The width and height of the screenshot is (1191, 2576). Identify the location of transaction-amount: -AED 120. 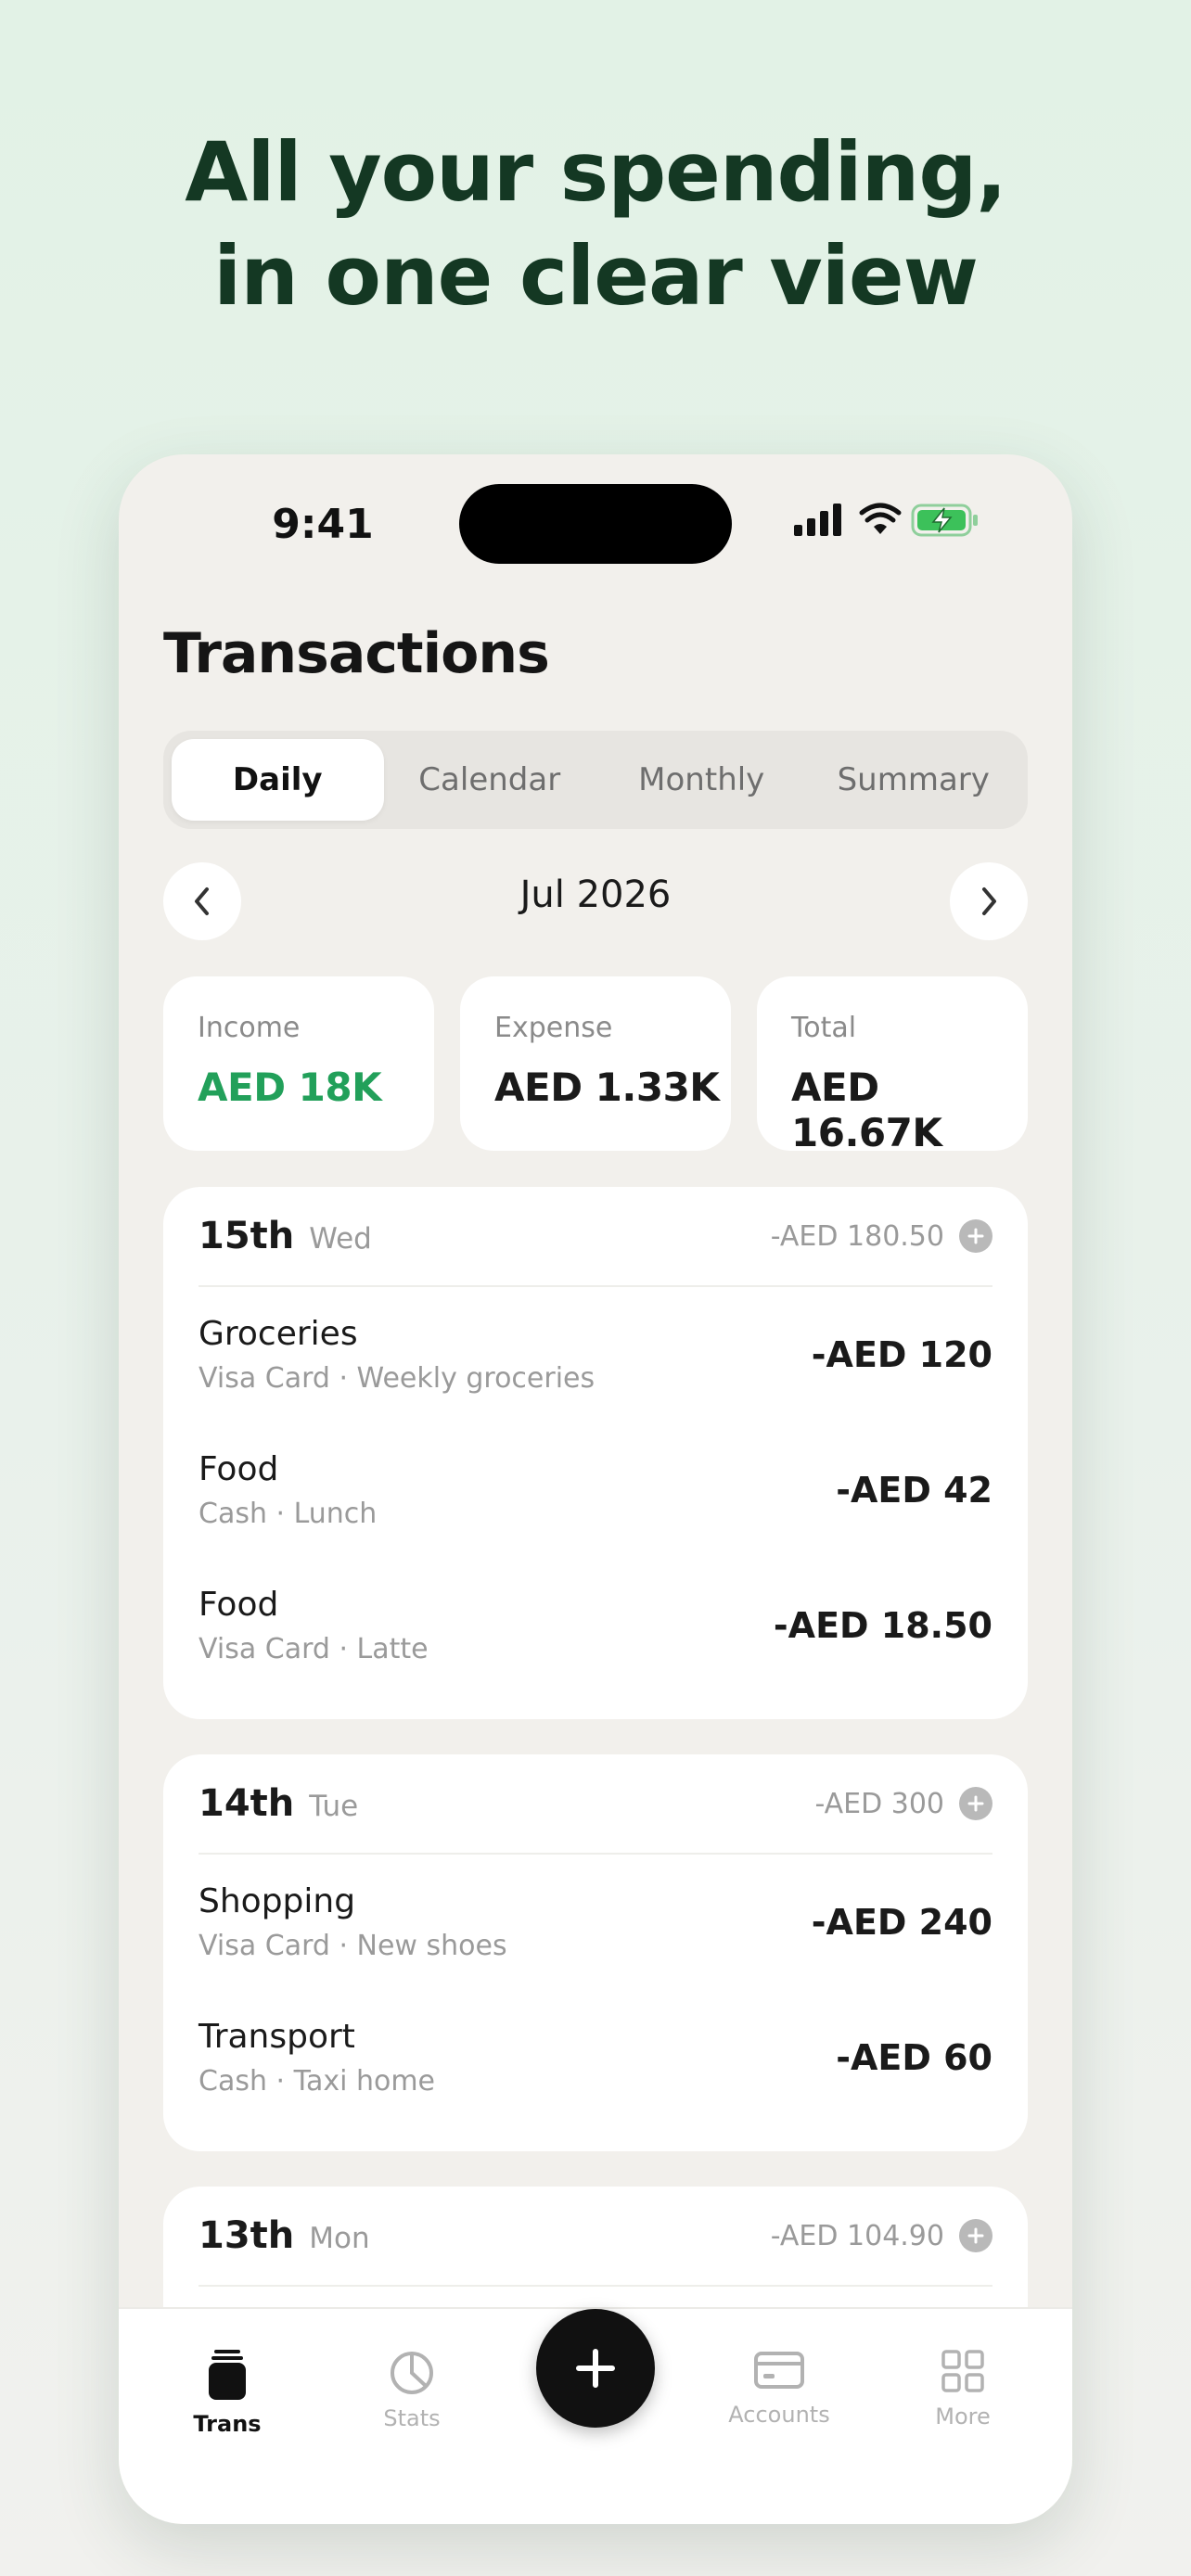
(901, 1354).